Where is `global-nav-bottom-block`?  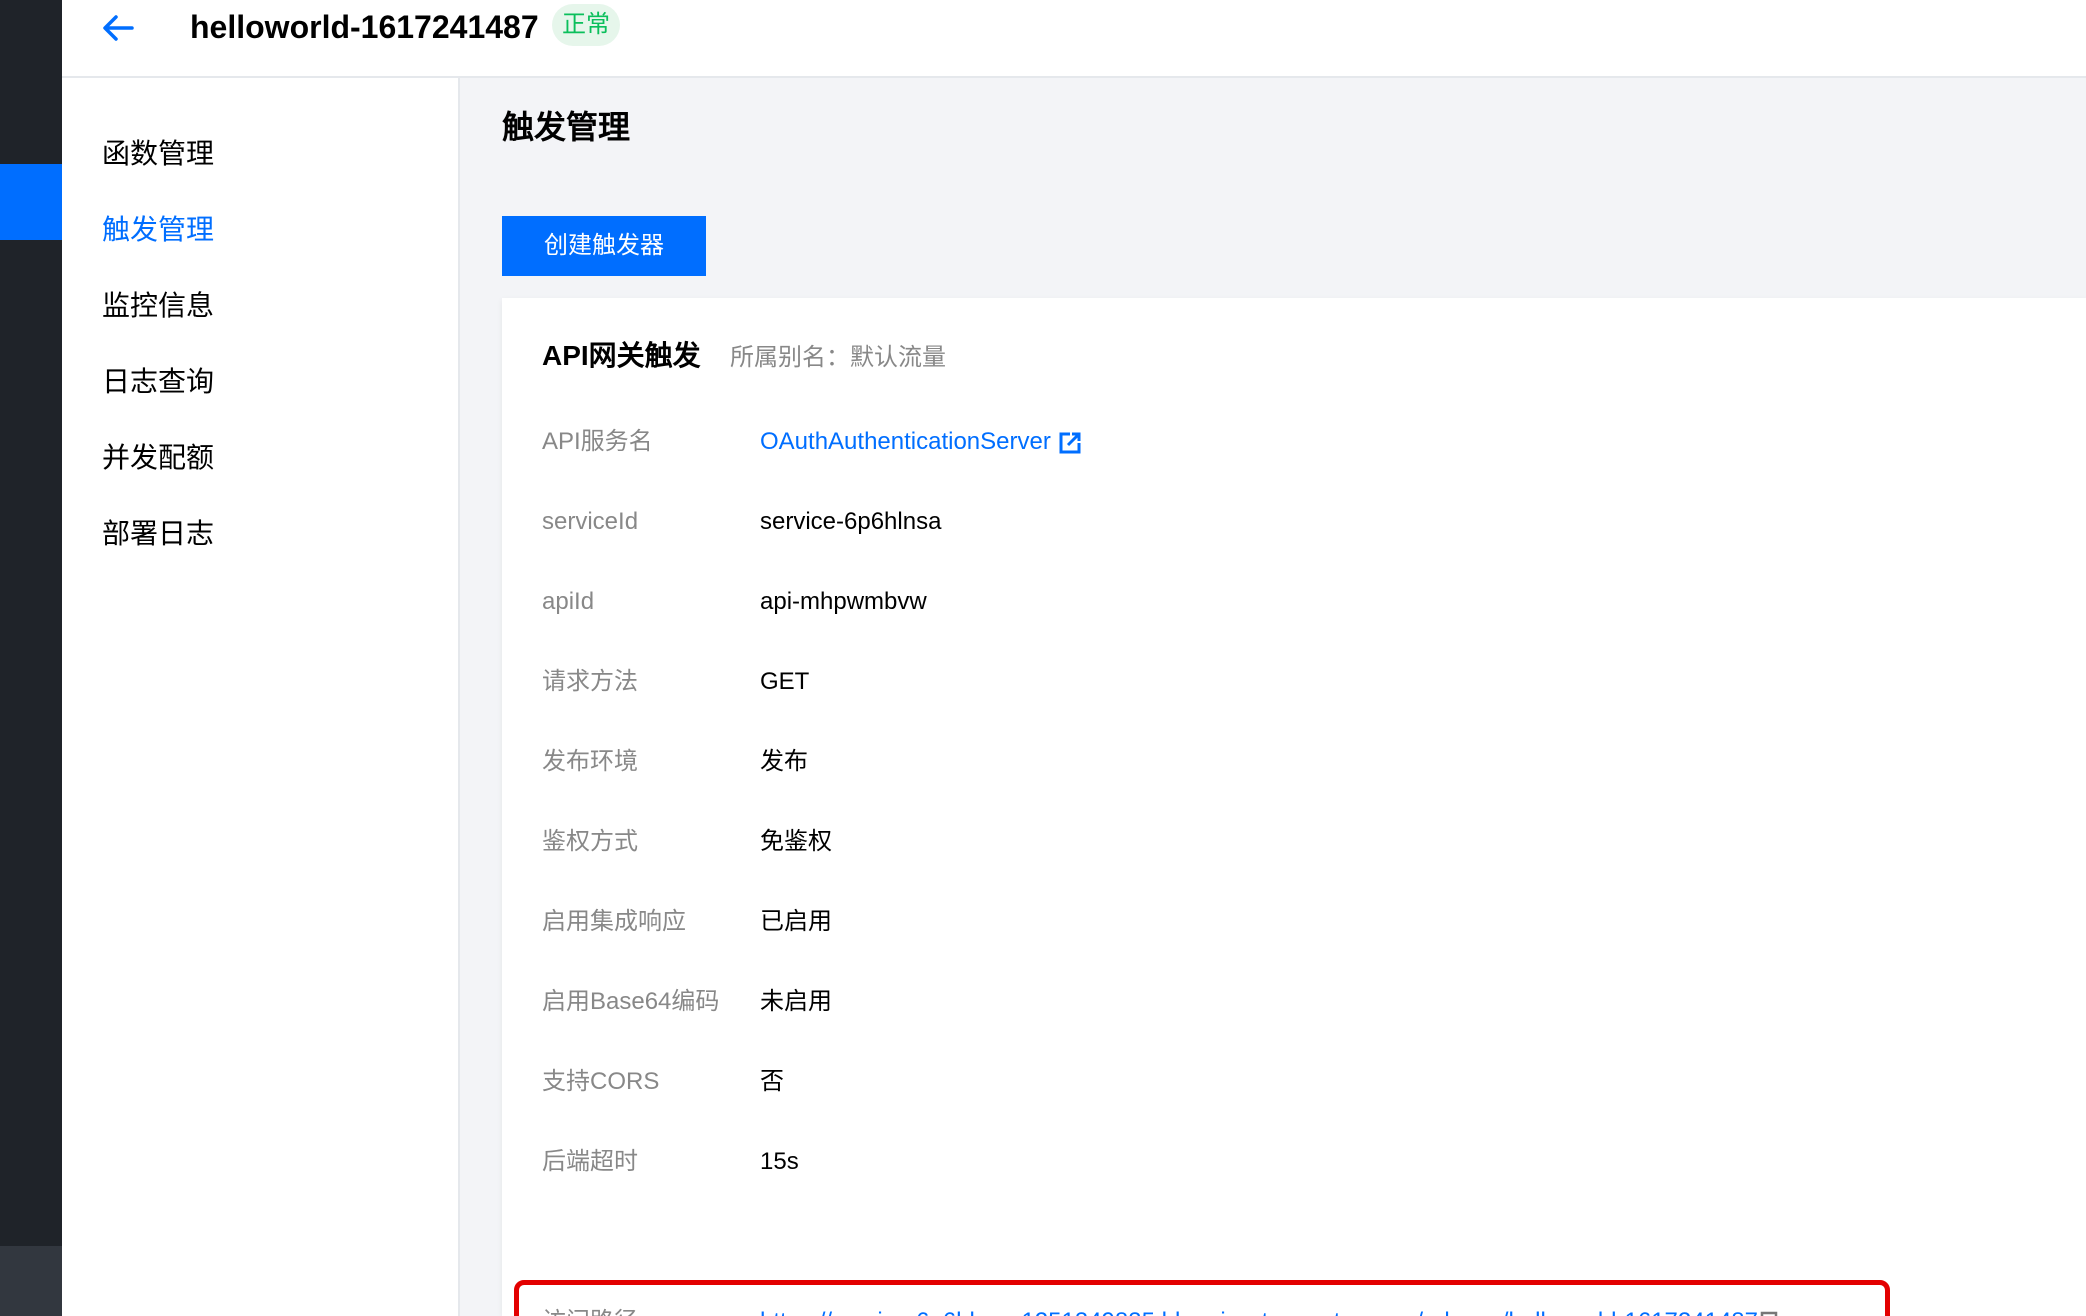
global-nav-bottom-block is located at coordinates (31, 1281).